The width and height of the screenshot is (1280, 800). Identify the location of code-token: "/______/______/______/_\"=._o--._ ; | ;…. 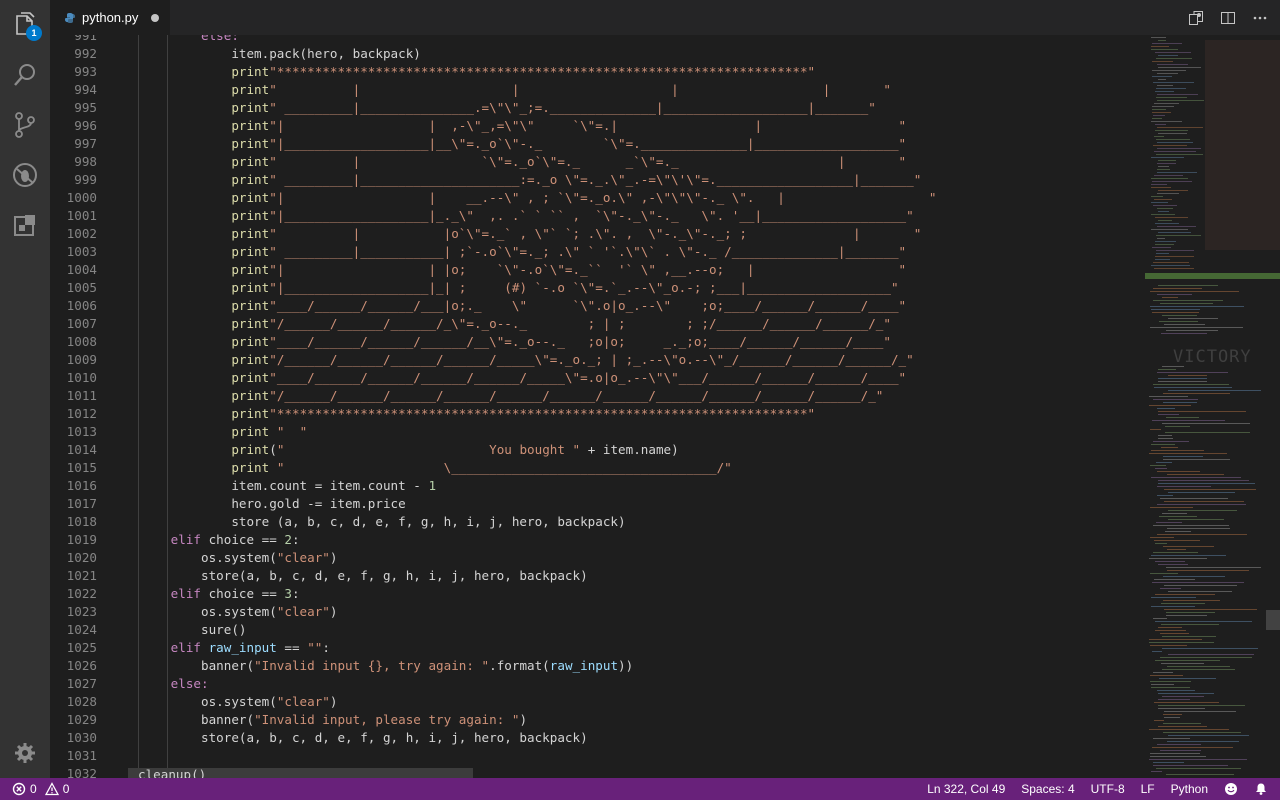
(580, 323).